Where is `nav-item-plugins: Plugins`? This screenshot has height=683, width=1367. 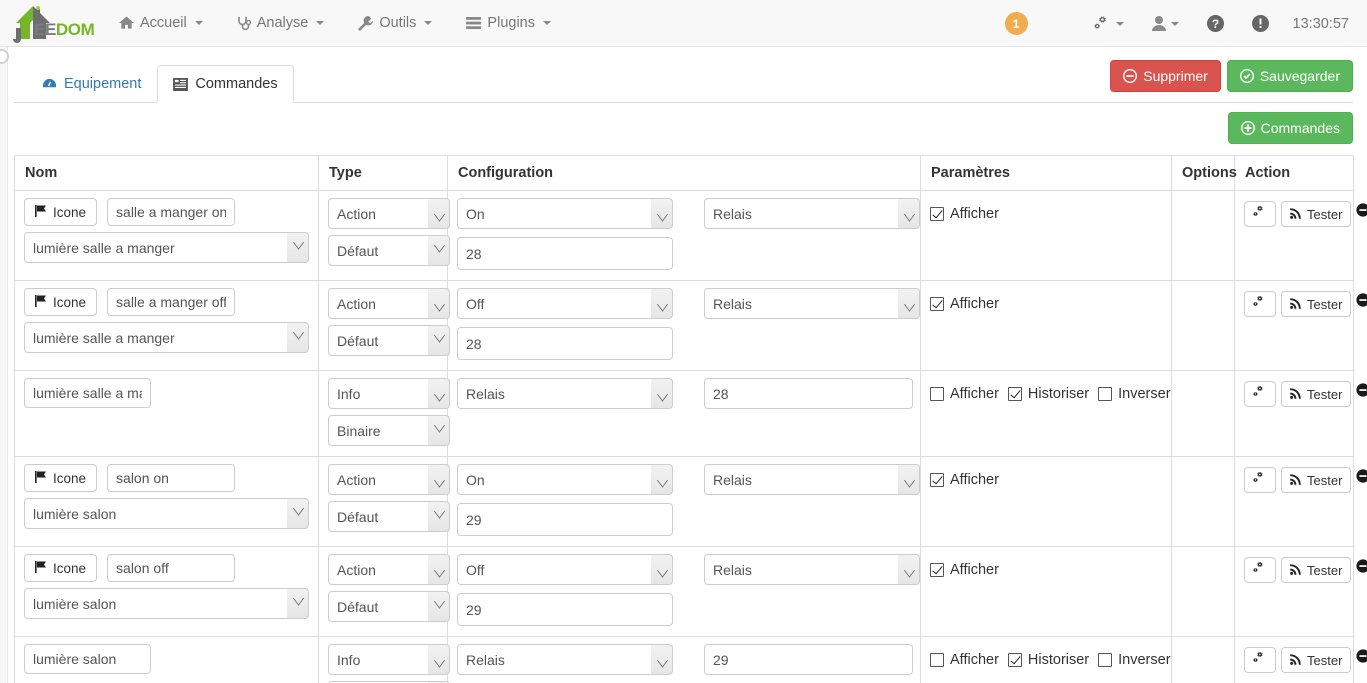
nav-item-plugins: Plugins is located at coordinates (508, 23).